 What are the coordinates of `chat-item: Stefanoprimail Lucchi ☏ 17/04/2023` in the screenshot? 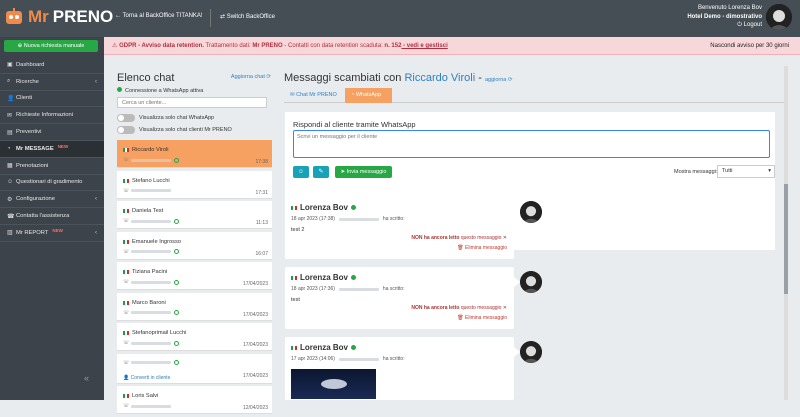 It's located at (194, 337).